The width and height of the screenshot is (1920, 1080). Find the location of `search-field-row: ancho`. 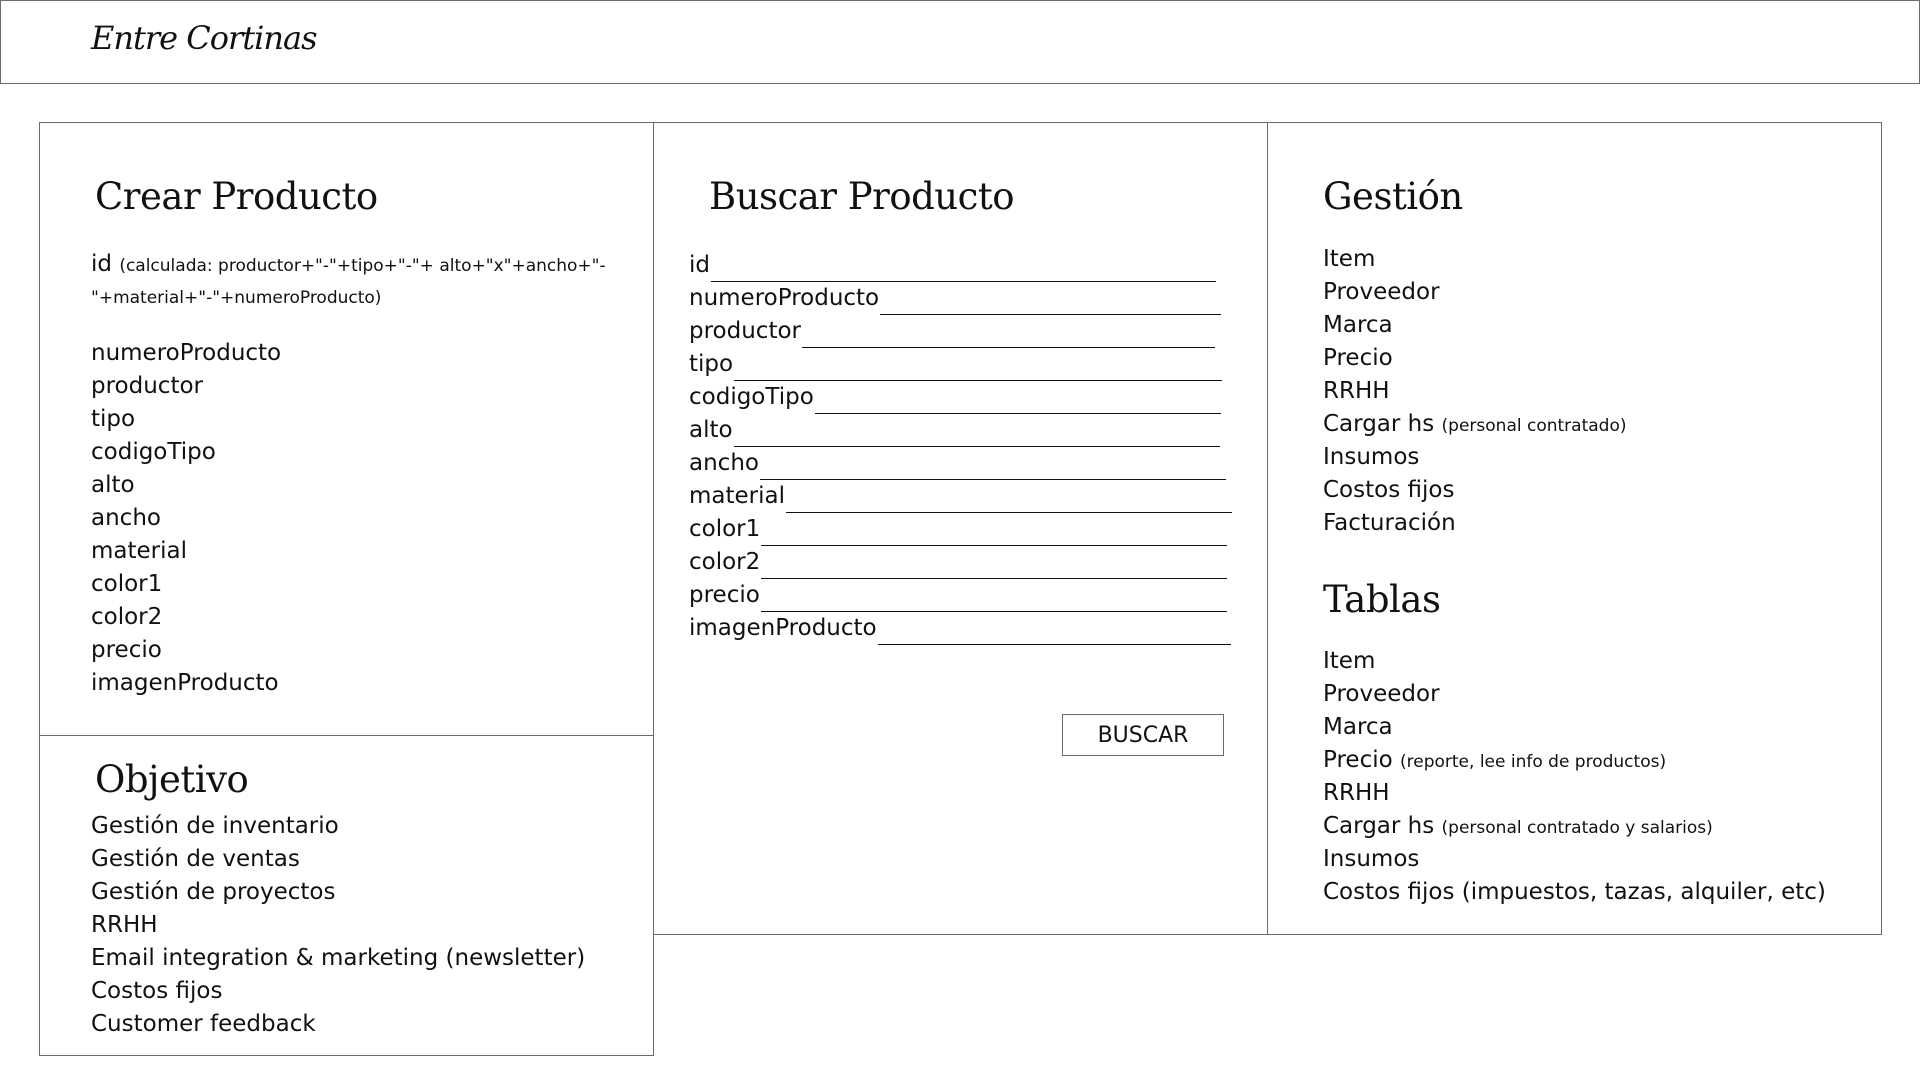

search-field-row: ancho is located at coordinates (960, 463).